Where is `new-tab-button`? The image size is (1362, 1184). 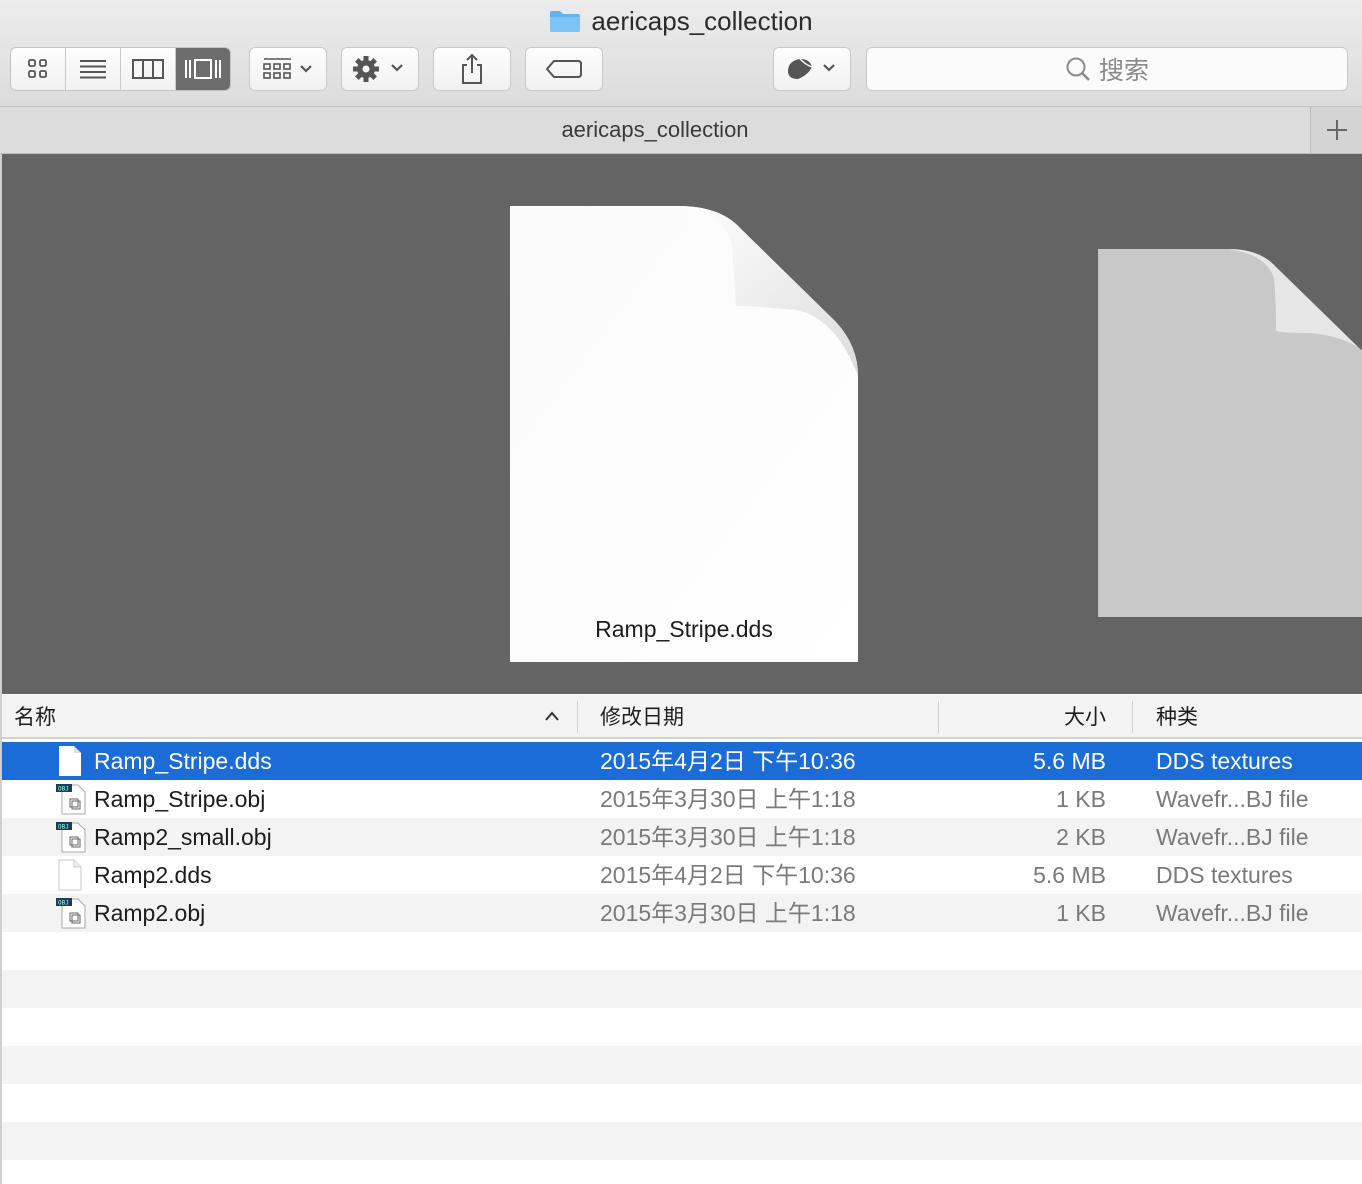 new-tab-button is located at coordinates (1336, 130).